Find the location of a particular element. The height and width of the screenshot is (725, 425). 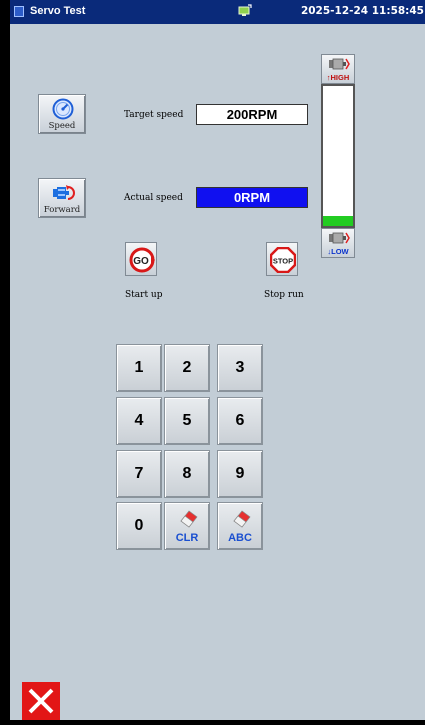

key-1: 1 is located at coordinates (139, 368).